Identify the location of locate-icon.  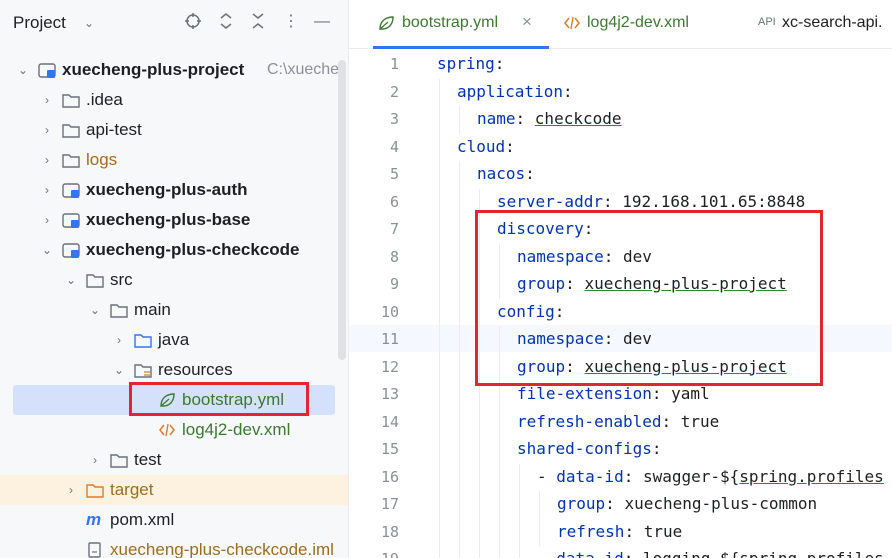
(193, 22).